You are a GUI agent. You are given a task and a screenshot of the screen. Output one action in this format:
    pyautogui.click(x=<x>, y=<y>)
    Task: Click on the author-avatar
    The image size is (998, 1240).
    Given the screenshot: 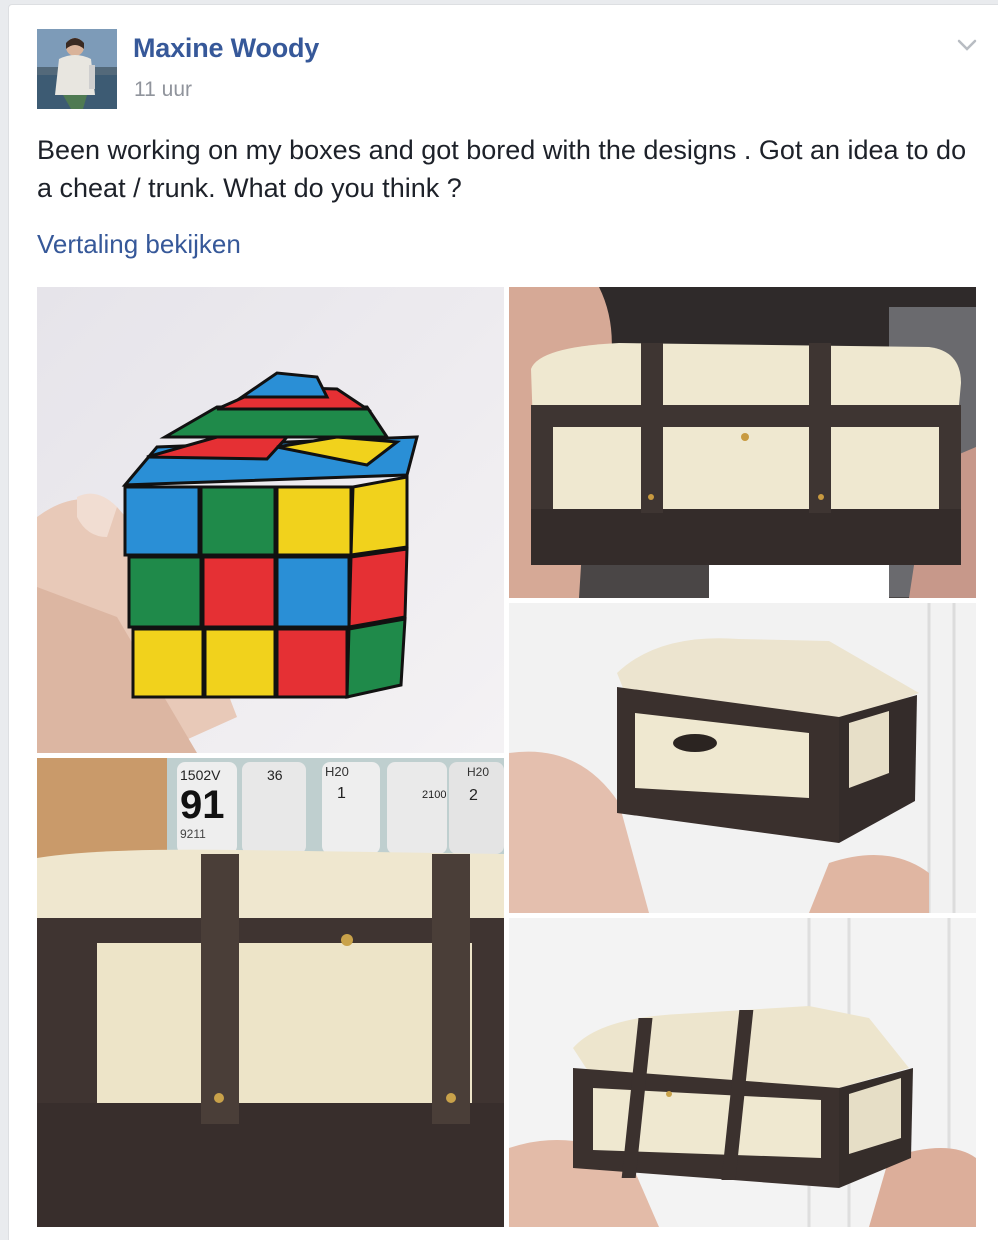 What is the action you would take?
    pyautogui.click(x=77, y=69)
    